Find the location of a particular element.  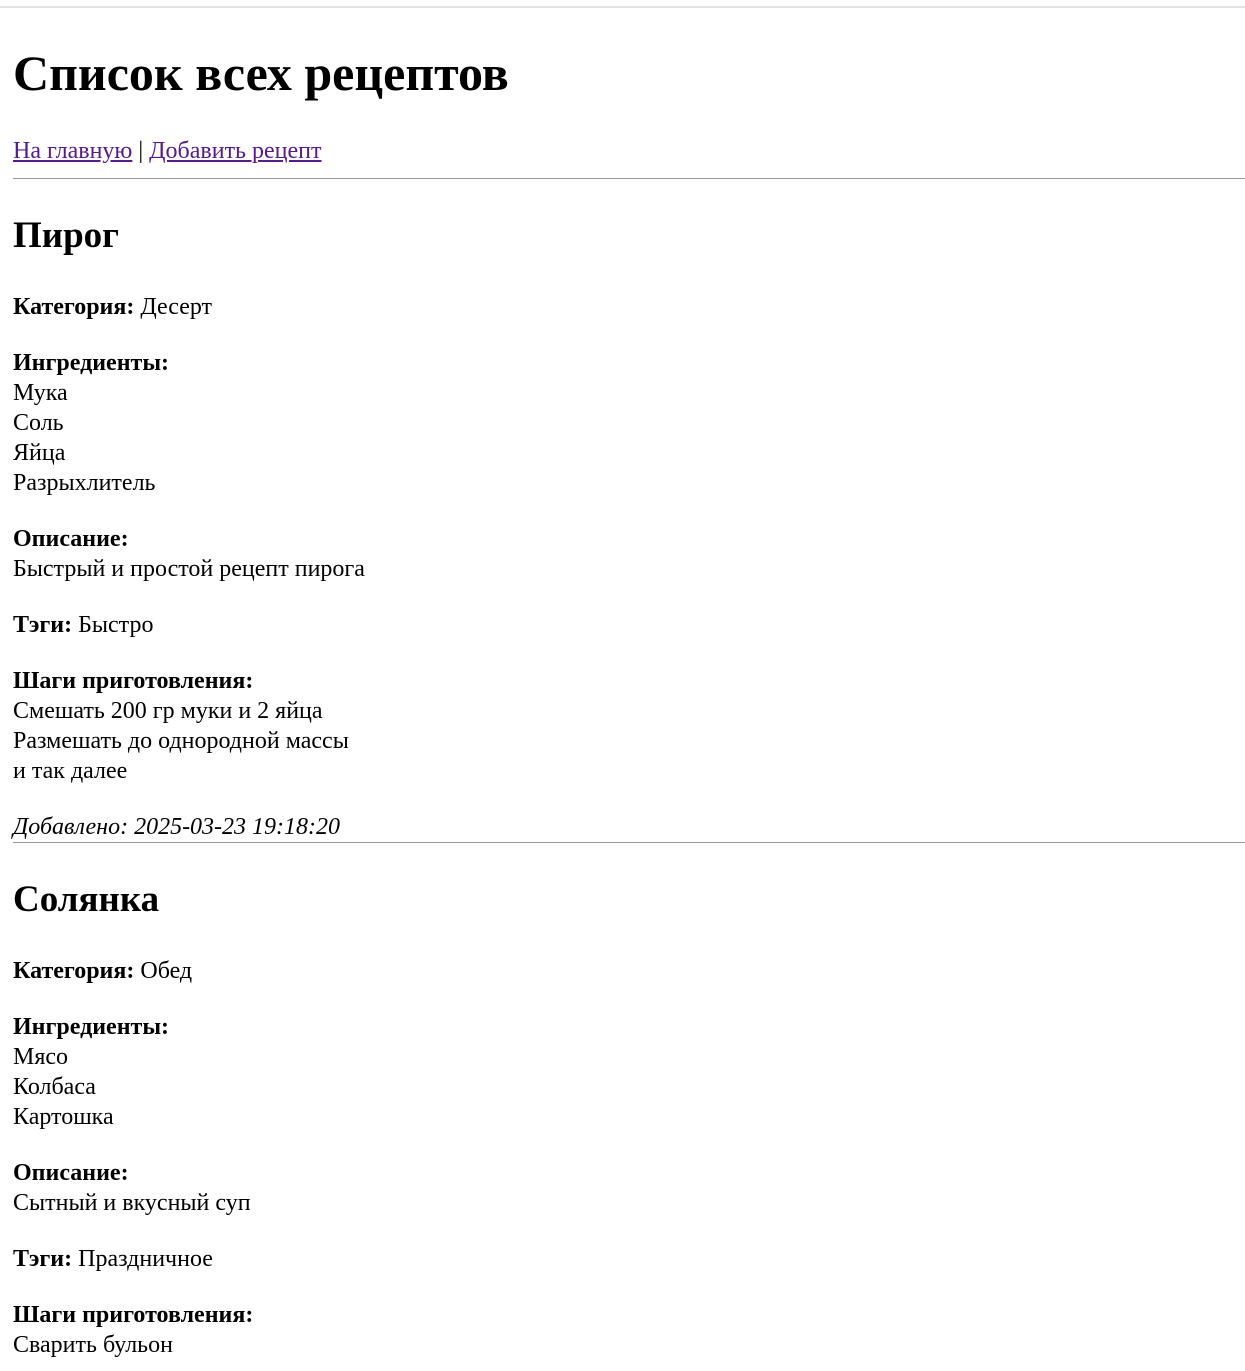

category-value: Обед is located at coordinates (166, 971).